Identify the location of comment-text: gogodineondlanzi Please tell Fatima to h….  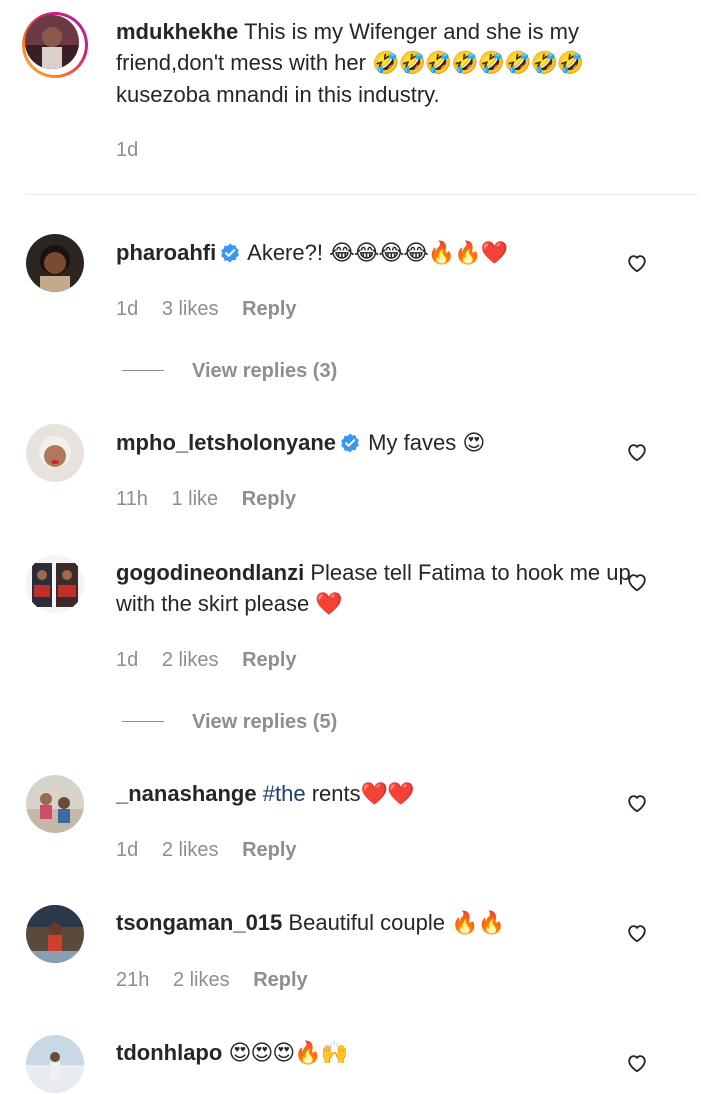
(376, 588).